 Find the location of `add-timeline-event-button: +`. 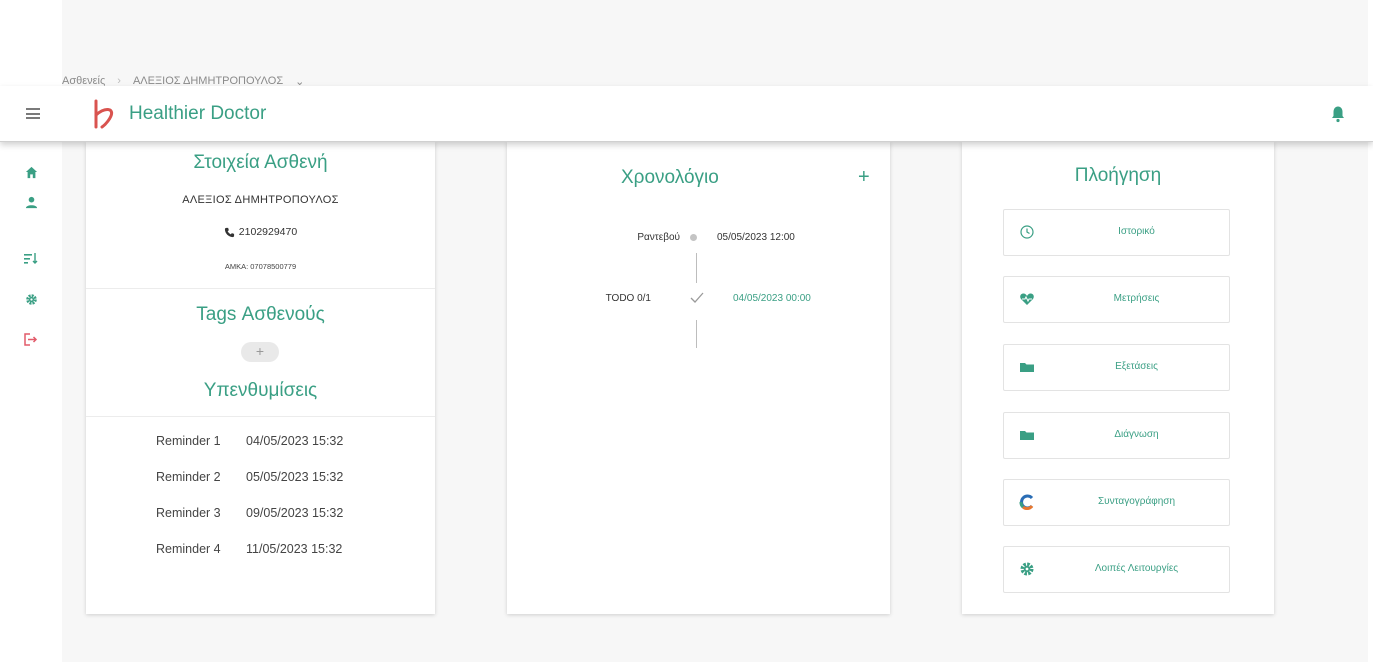

add-timeline-event-button: + is located at coordinates (864, 177).